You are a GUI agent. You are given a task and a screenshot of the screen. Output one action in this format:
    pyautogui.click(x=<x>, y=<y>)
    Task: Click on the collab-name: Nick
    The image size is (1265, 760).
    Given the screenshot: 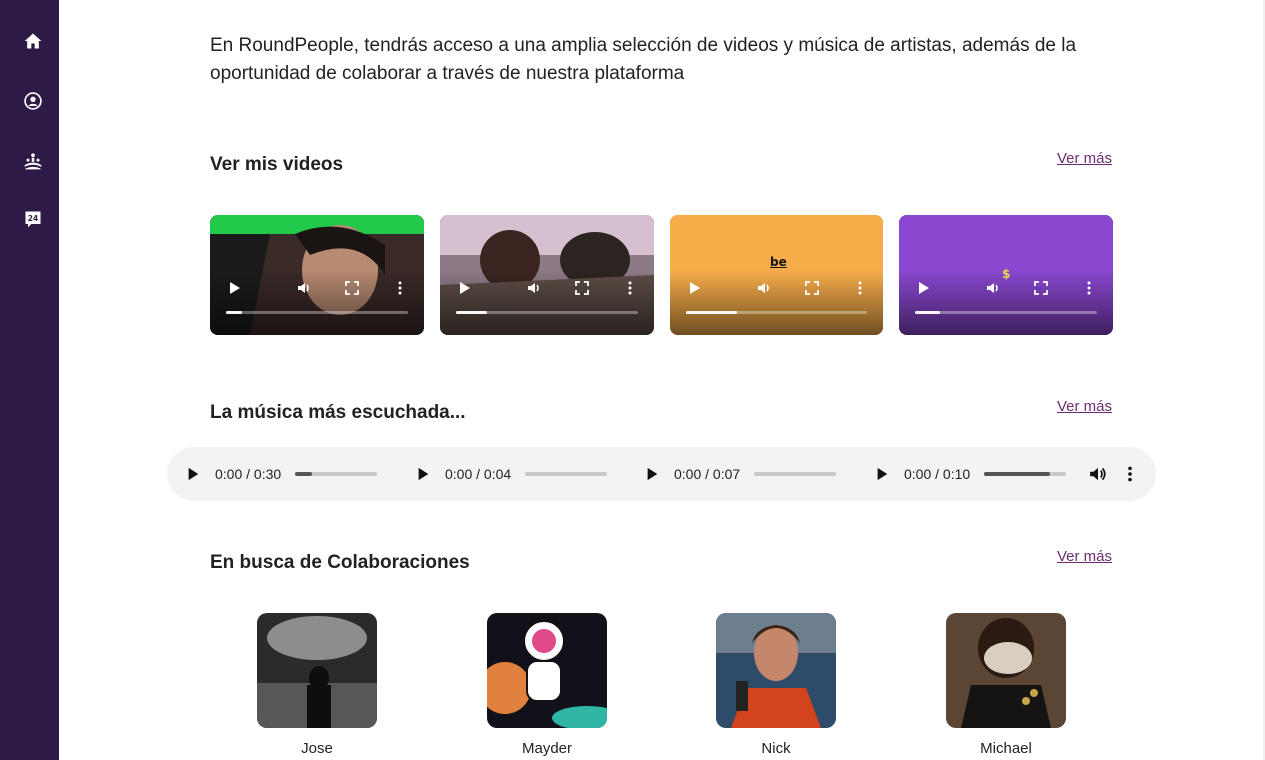 What is the action you would take?
    pyautogui.click(x=776, y=748)
    